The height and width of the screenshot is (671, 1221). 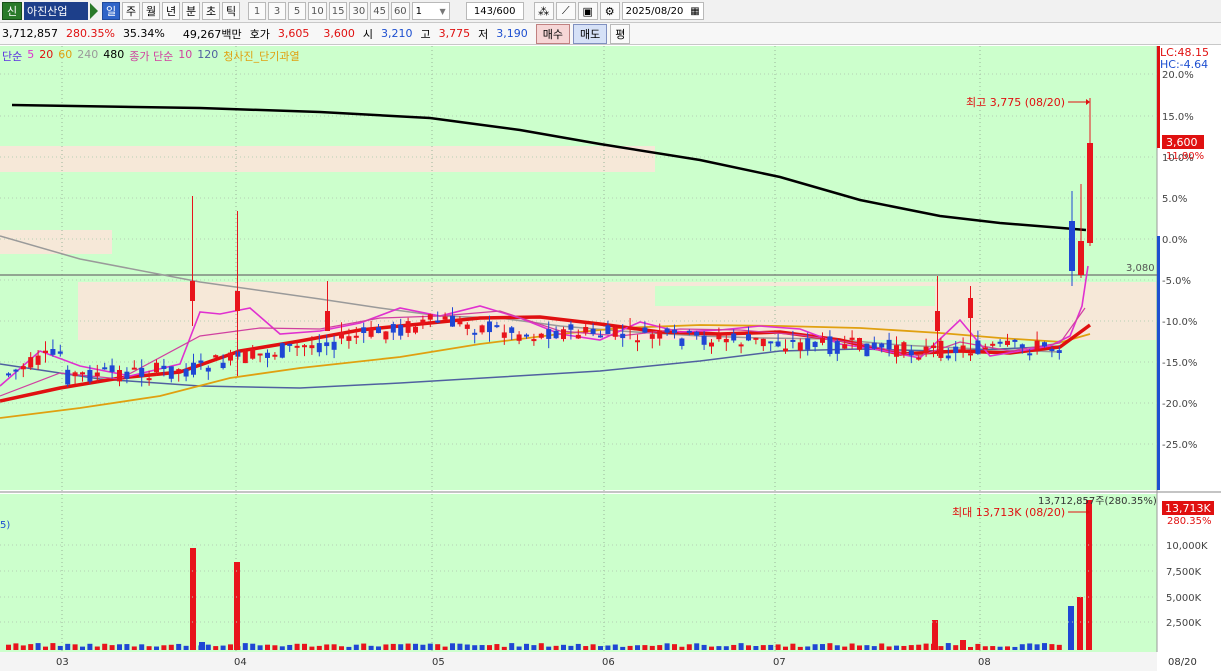 What do you see at coordinates (94, 11) in the screenshot?
I see `play-icon` at bounding box center [94, 11].